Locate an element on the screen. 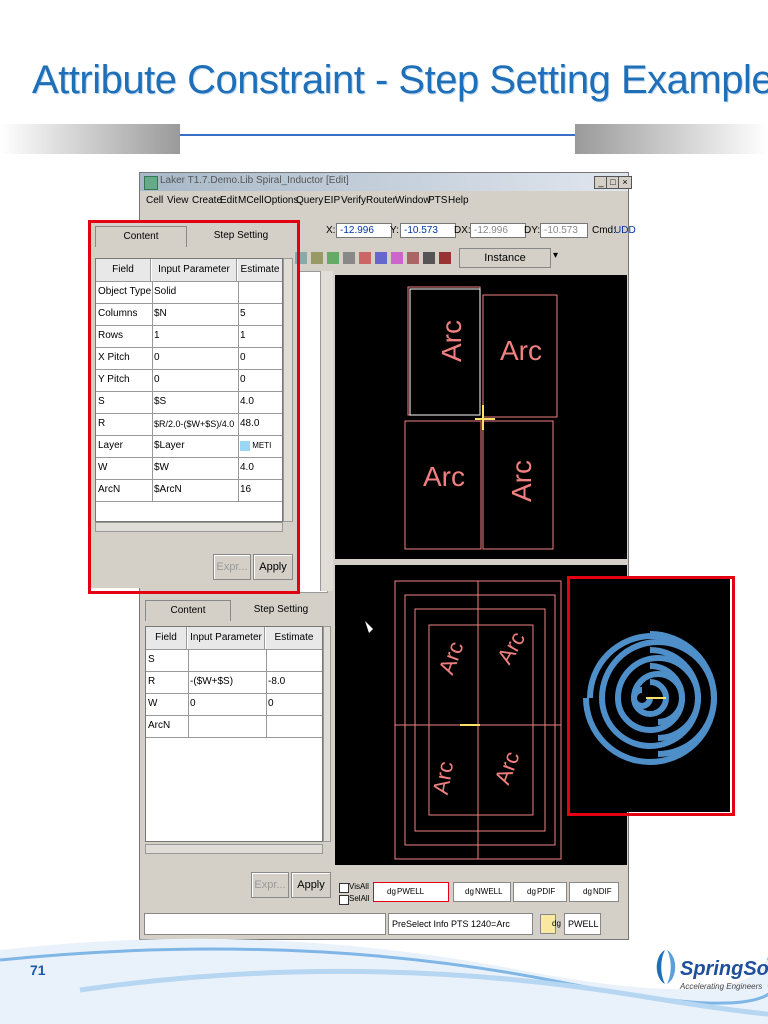  arc-label-4: Arc is located at coordinates (521, 481).